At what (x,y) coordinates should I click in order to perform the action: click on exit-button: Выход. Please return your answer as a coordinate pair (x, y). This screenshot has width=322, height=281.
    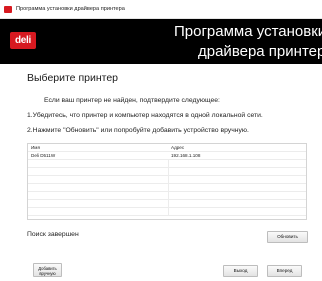
    Looking at the image, I should click on (240, 271).